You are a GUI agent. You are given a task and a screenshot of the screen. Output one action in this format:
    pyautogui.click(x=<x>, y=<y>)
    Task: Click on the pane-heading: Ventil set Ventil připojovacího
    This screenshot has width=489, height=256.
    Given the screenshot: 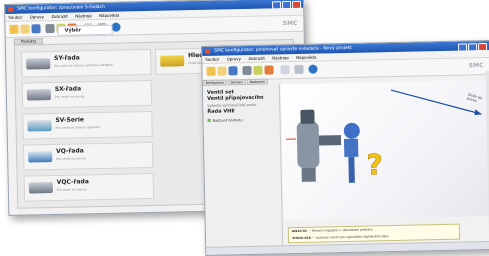 What is the action you would take?
    pyautogui.click(x=235, y=95)
    